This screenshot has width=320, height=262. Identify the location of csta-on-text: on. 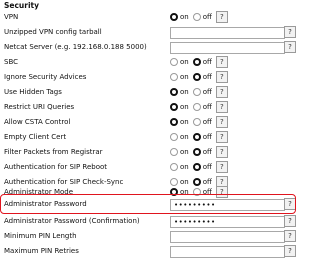
(184, 122).